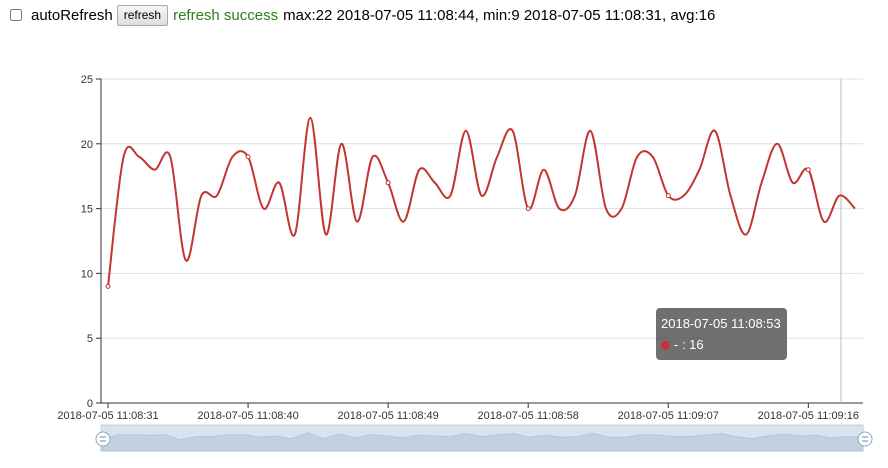 This screenshot has width=888, height=468. What do you see at coordinates (484, 438) in the screenshot?
I see `data-zoom-slider` at bounding box center [484, 438].